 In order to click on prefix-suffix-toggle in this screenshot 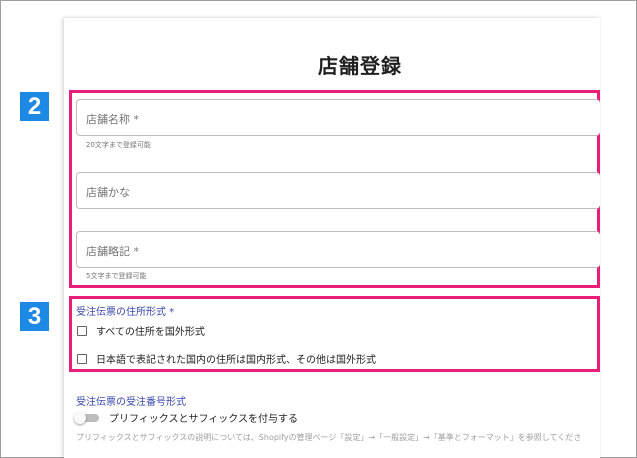, I will do `click(86, 417)`.